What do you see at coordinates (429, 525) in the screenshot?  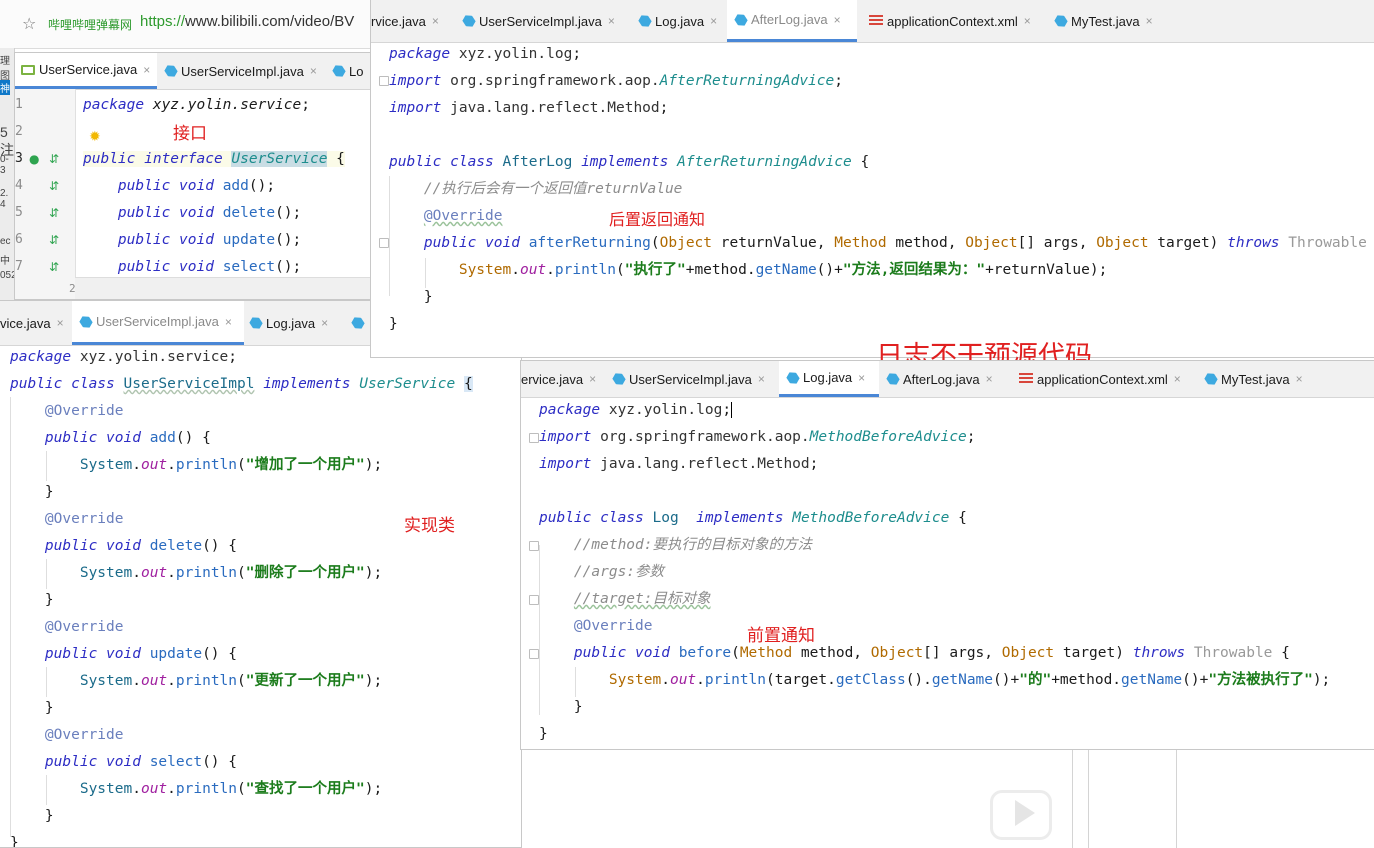 I see `impl-annotation: 实现类` at bounding box center [429, 525].